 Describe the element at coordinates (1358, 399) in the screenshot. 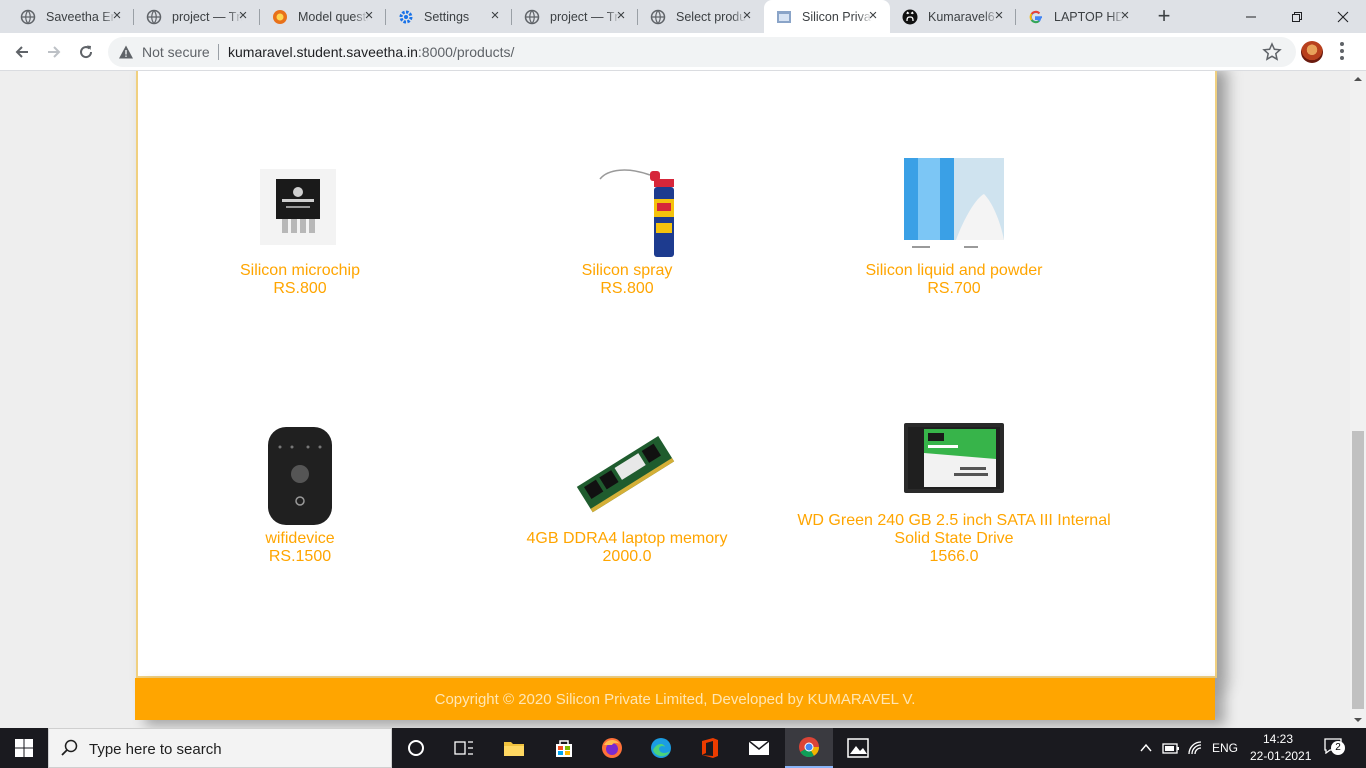

I see `vertical-scrollbar` at that location.